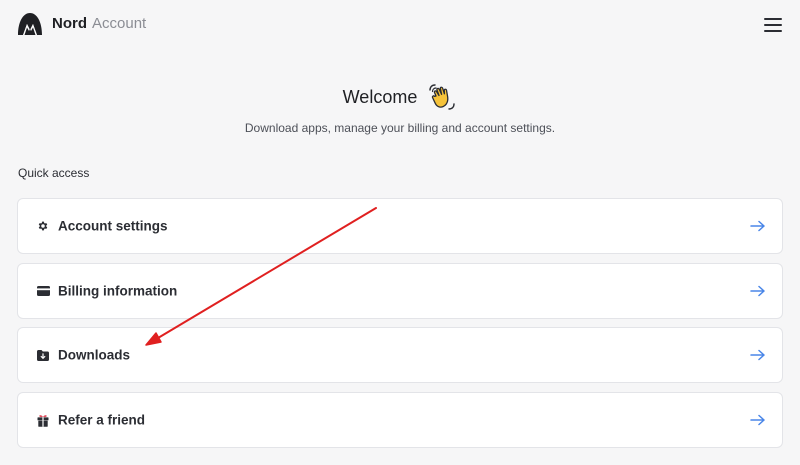 Image resolution: width=800 pixels, height=465 pixels. Describe the element at coordinates (54, 173) in the screenshot. I see `quick-access-label: Quick access` at that location.